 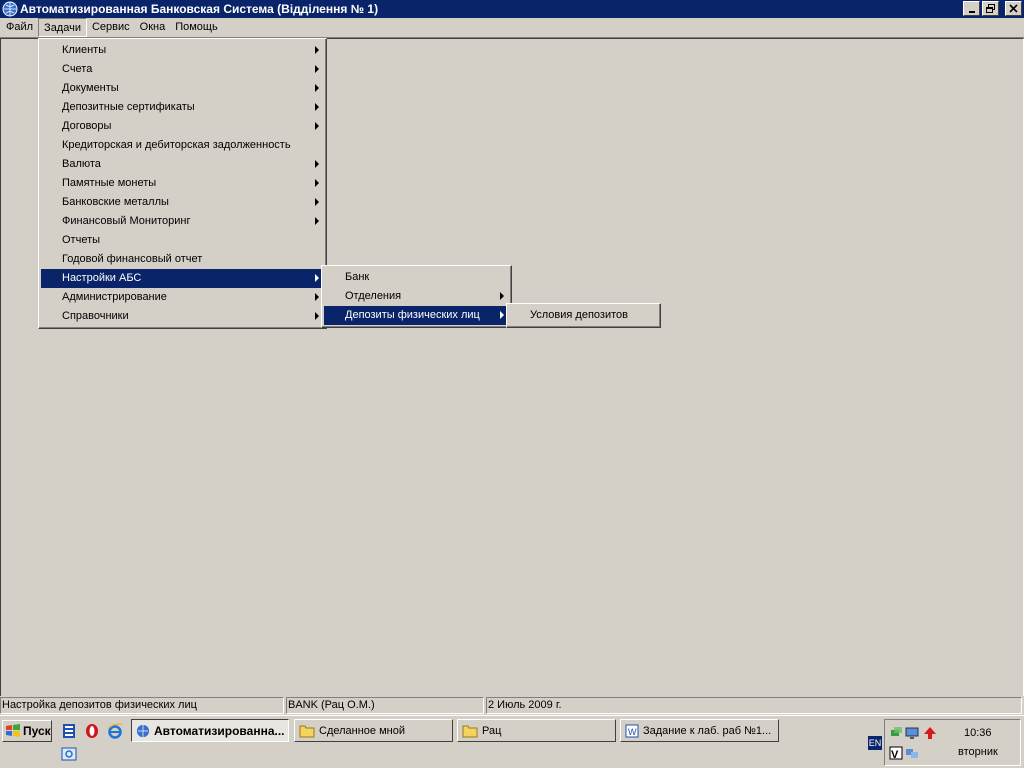 I want to click on menu-item-annual-report: Годовой финансовый отчет, so click(x=182, y=259).